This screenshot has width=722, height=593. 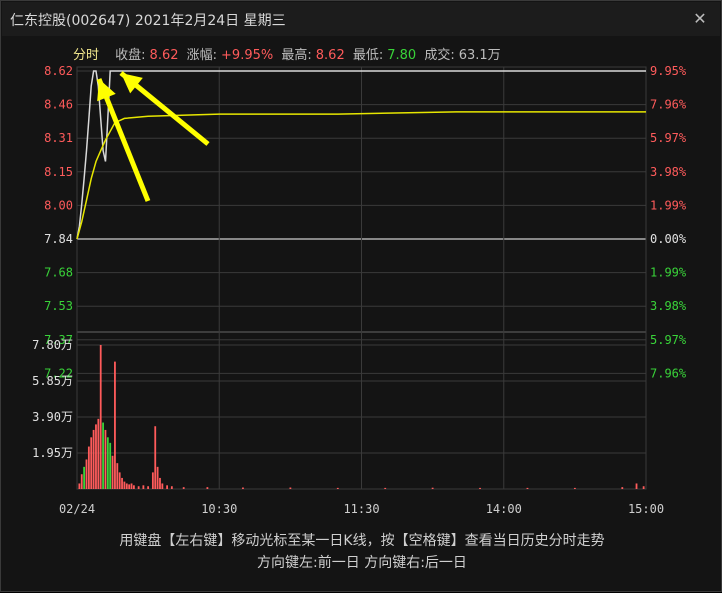 I want to click on hint-line-1: 用键盘【左右键】移动光标至某一日K线，按【空格键】查看当日历史分时走势, so click(x=362, y=541).